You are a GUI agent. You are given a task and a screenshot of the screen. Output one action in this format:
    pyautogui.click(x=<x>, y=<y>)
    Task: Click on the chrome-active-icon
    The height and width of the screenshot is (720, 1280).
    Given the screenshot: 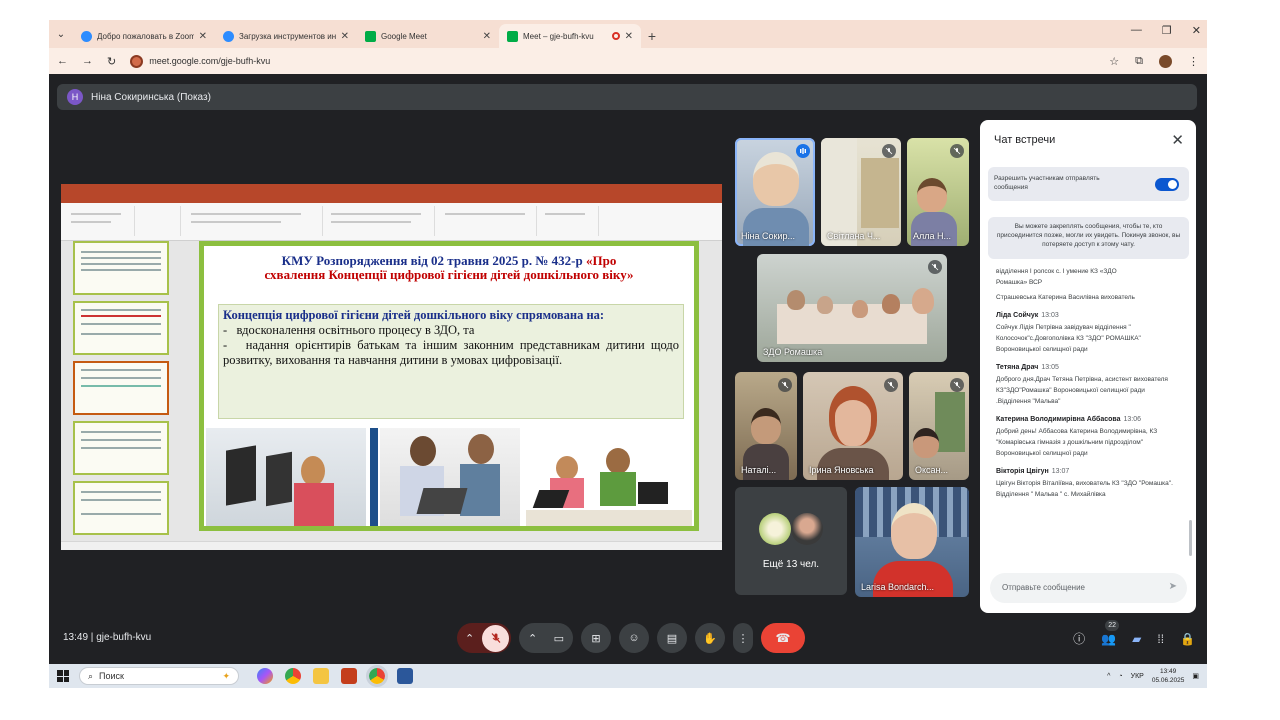 What is the action you would take?
    pyautogui.click(x=377, y=676)
    